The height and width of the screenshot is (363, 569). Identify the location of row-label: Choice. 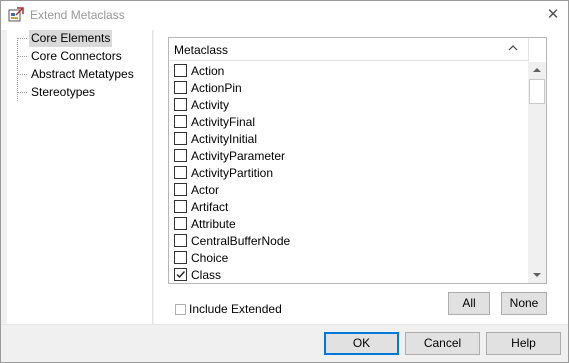
(210, 258).